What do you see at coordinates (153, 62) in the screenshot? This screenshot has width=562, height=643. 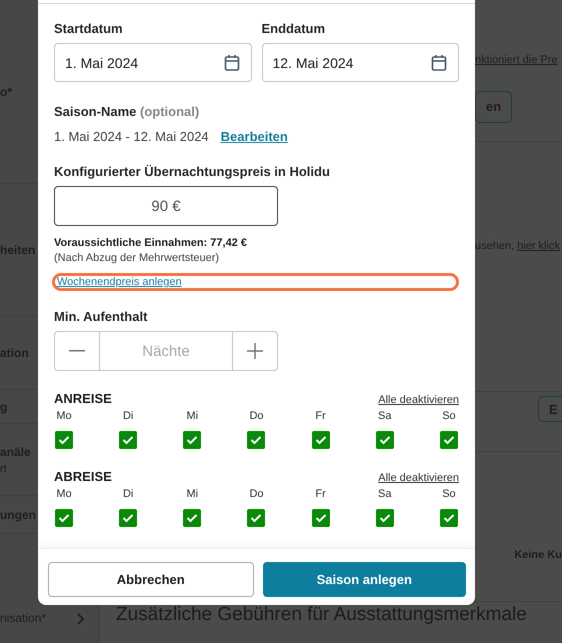 I see `start-date-field: 1. Mai 2024` at bounding box center [153, 62].